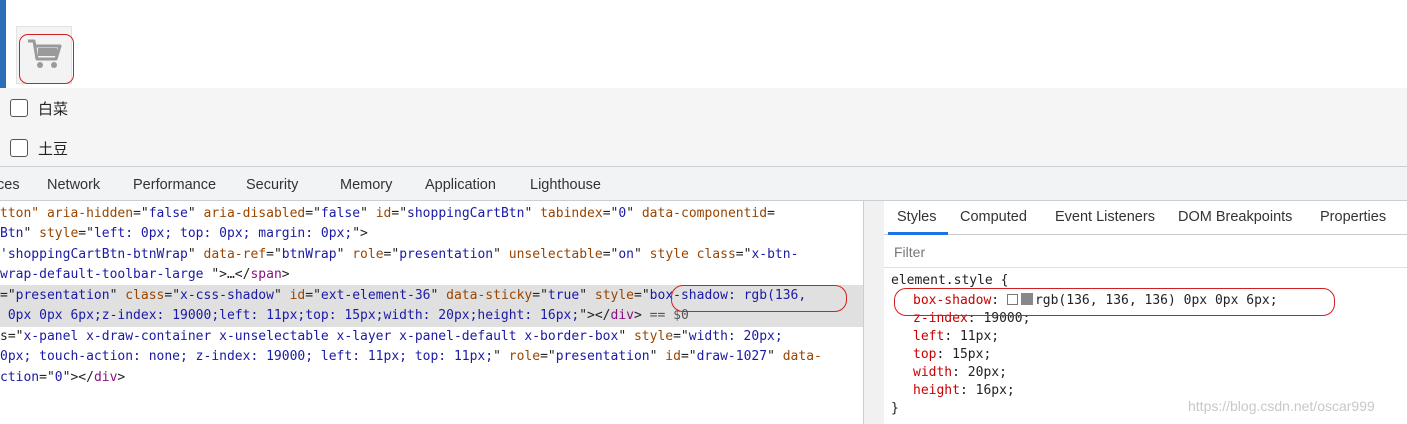 The height and width of the screenshot is (424, 1407). Describe the element at coordinates (145, 275) in the screenshot. I see `dom-line: wrap-default-toolbar-large ">…</span>` at that location.